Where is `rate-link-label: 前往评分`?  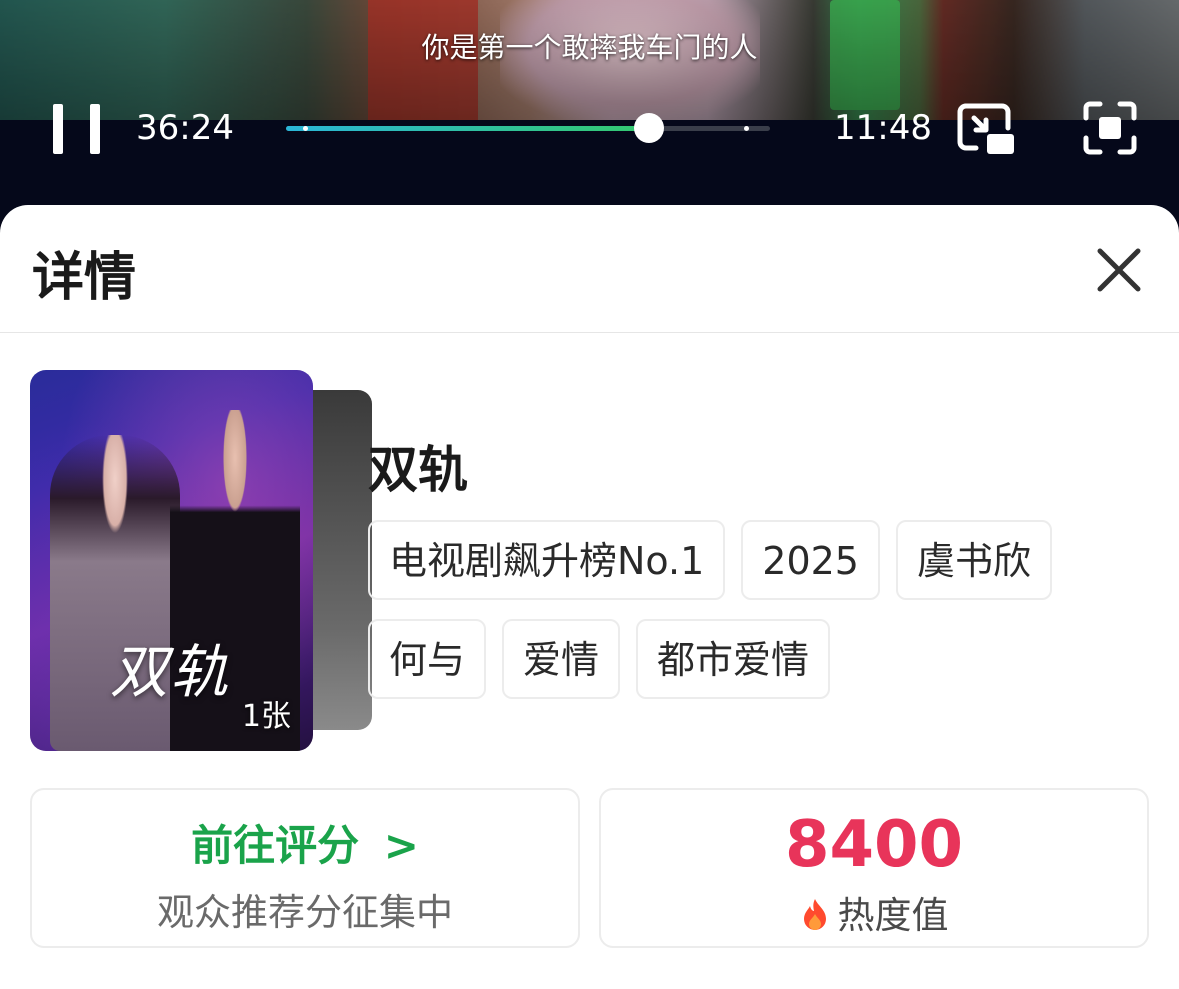
rate-link-label: 前往评分 is located at coordinates (275, 845).